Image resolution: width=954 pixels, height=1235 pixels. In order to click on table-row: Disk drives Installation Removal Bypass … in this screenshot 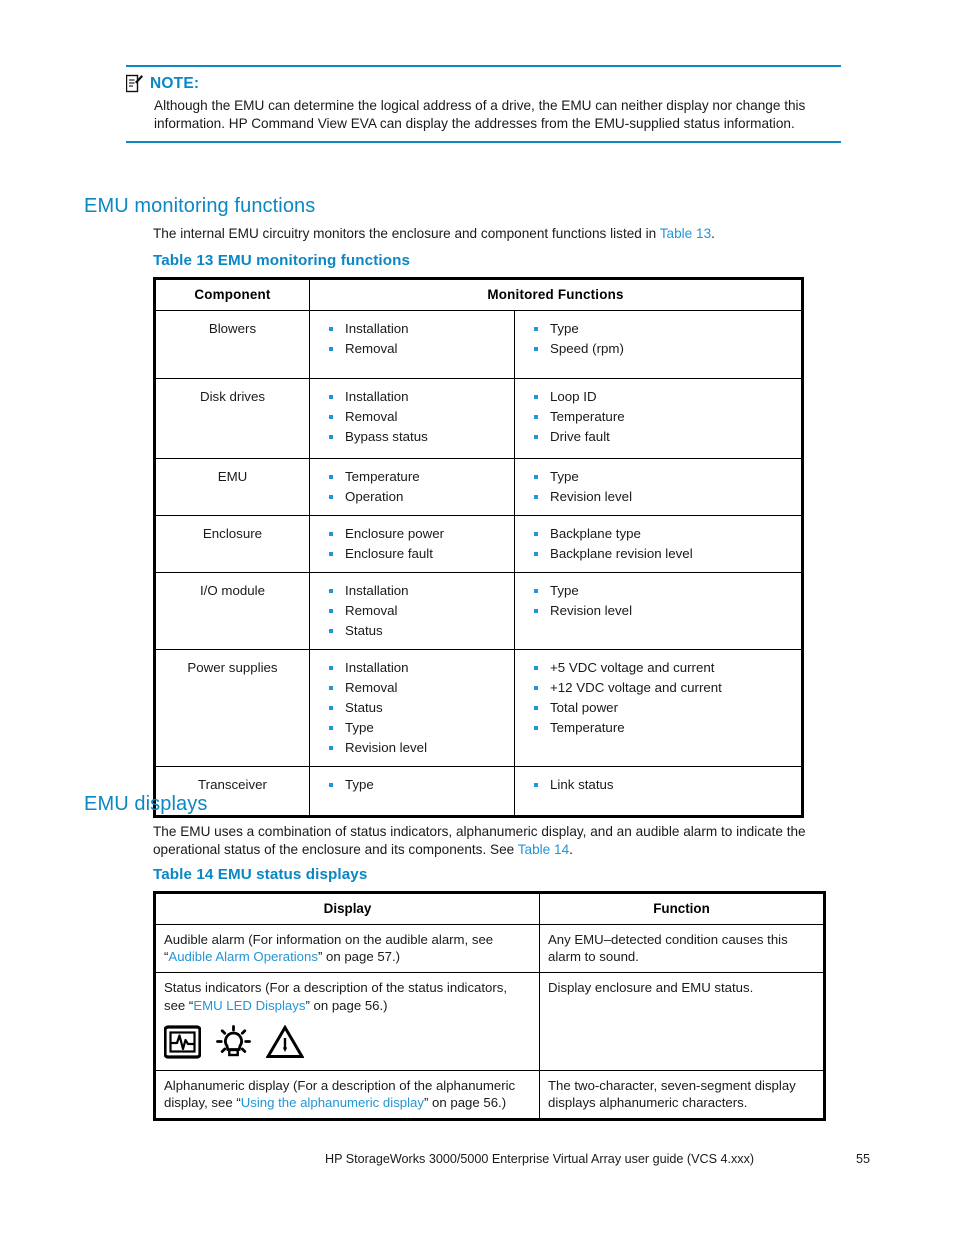, I will do `click(479, 418)`.